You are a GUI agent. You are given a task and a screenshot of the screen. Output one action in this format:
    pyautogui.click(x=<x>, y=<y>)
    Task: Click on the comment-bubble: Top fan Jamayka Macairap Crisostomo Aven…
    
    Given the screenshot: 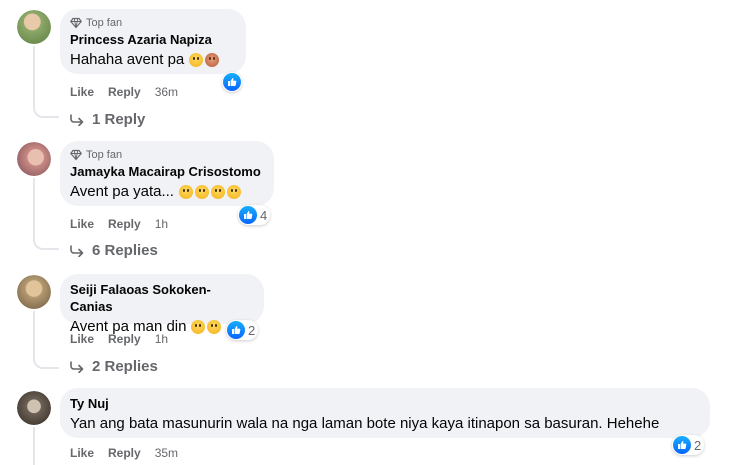 What is the action you would take?
    pyautogui.click(x=167, y=173)
    